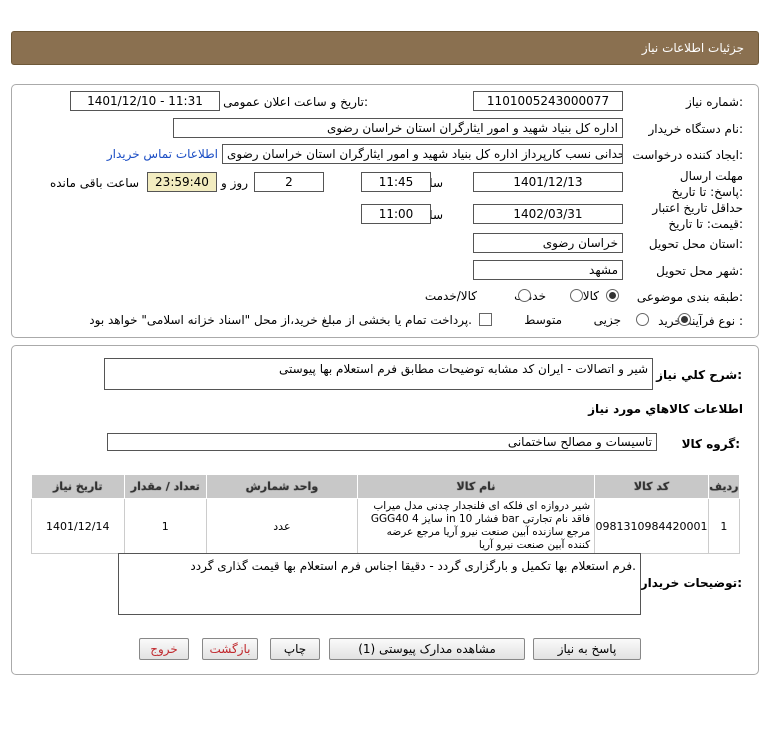 This screenshot has width=770, height=745. Describe the element at coordinates (692, 48) in the screenshot. I see `page-title: جزئیات اطلاعات نیاز` at that location.